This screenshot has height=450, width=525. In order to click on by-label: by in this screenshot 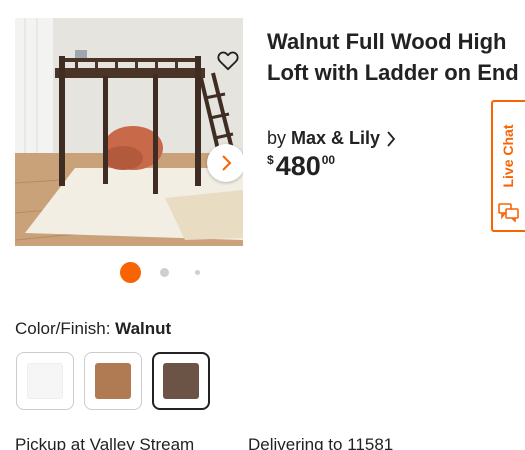, I will do `click(277, 138)`.